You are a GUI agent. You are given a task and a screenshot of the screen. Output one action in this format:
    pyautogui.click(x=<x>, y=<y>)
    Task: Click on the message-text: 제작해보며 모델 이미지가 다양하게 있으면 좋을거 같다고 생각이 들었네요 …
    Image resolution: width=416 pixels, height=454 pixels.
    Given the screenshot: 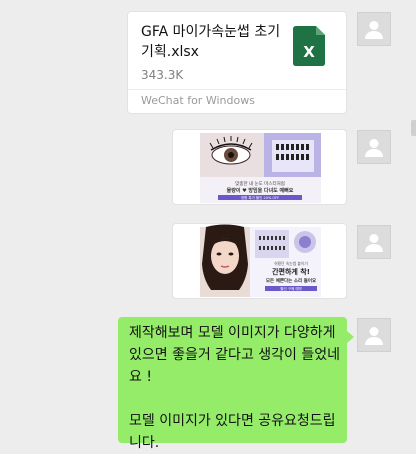 What is the action you would take?
    pyautogui.click(x=234, y=388)
    